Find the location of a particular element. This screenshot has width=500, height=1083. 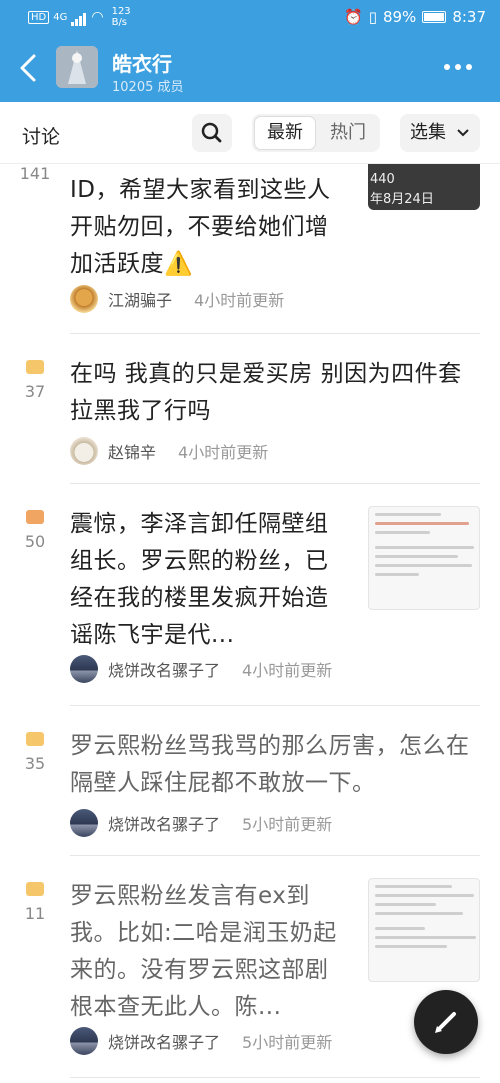

search-button is located at coordinates (212, 133).